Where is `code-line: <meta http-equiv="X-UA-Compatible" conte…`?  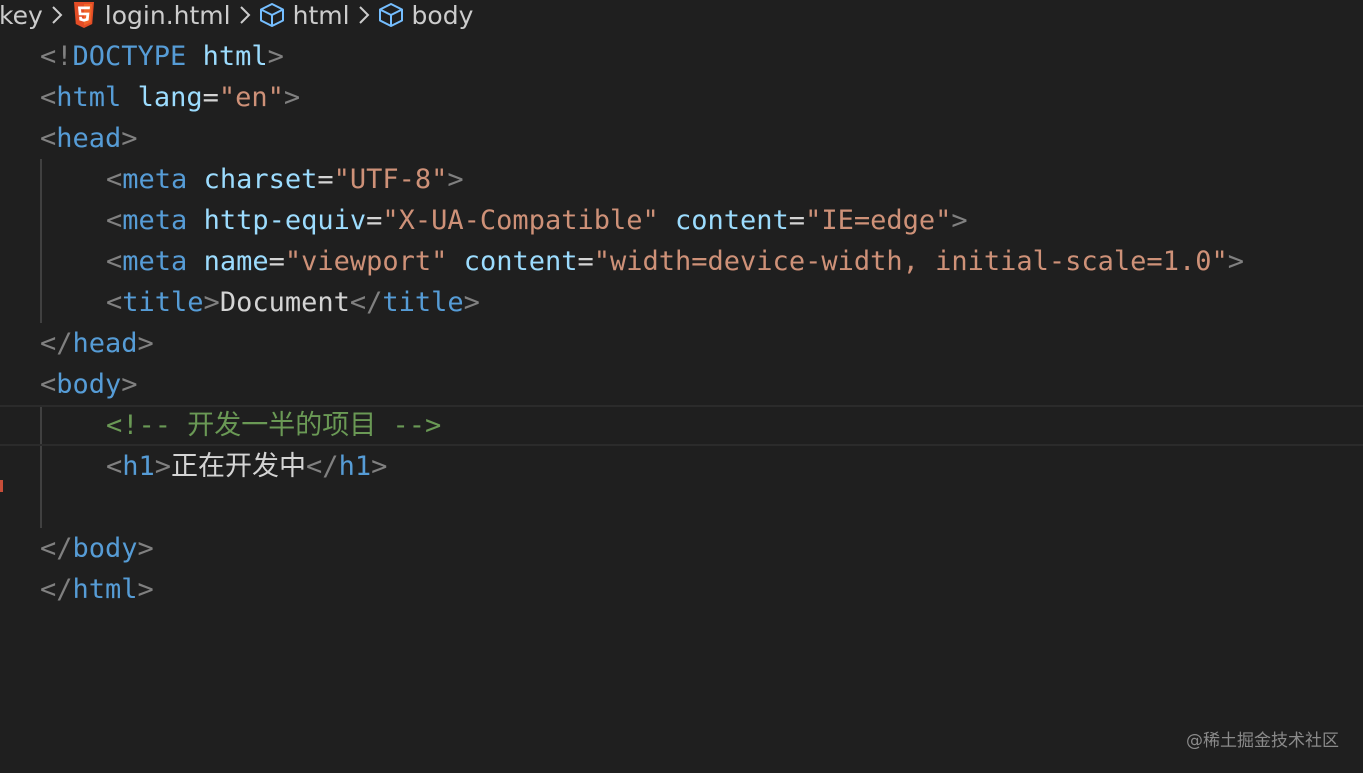
code-line: <meta http-equiv="X-UA-Compatible" conte… is located at coordinates (681, 220).